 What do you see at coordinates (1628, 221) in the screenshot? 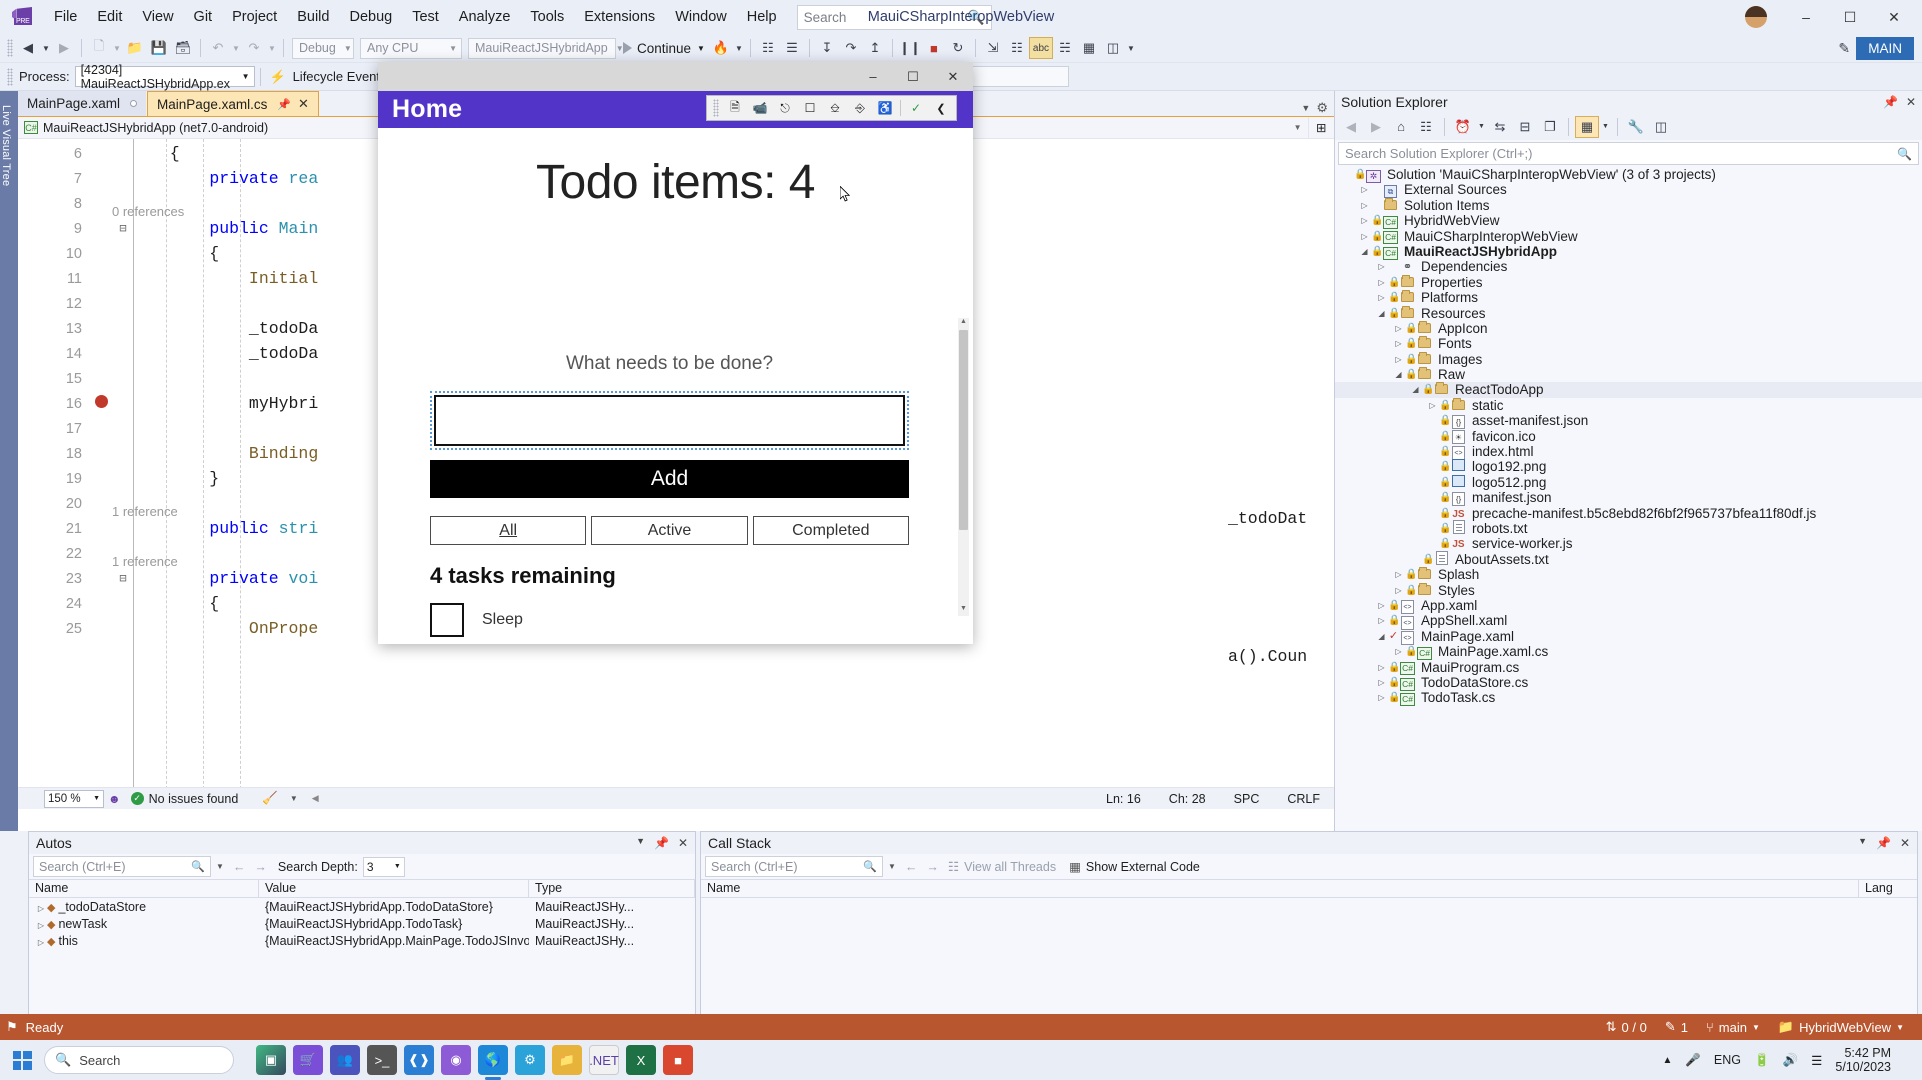
I see `solution-tree-item: ▷ 🔒 C# HybridWebView` at bounding box center [1628, 221].